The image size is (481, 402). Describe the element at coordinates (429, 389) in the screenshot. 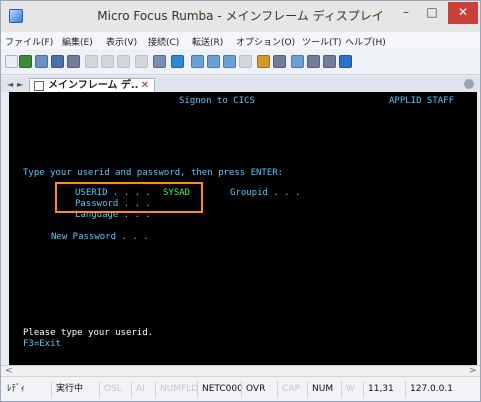

I see `status-host: 127.0.0.1` at that location.